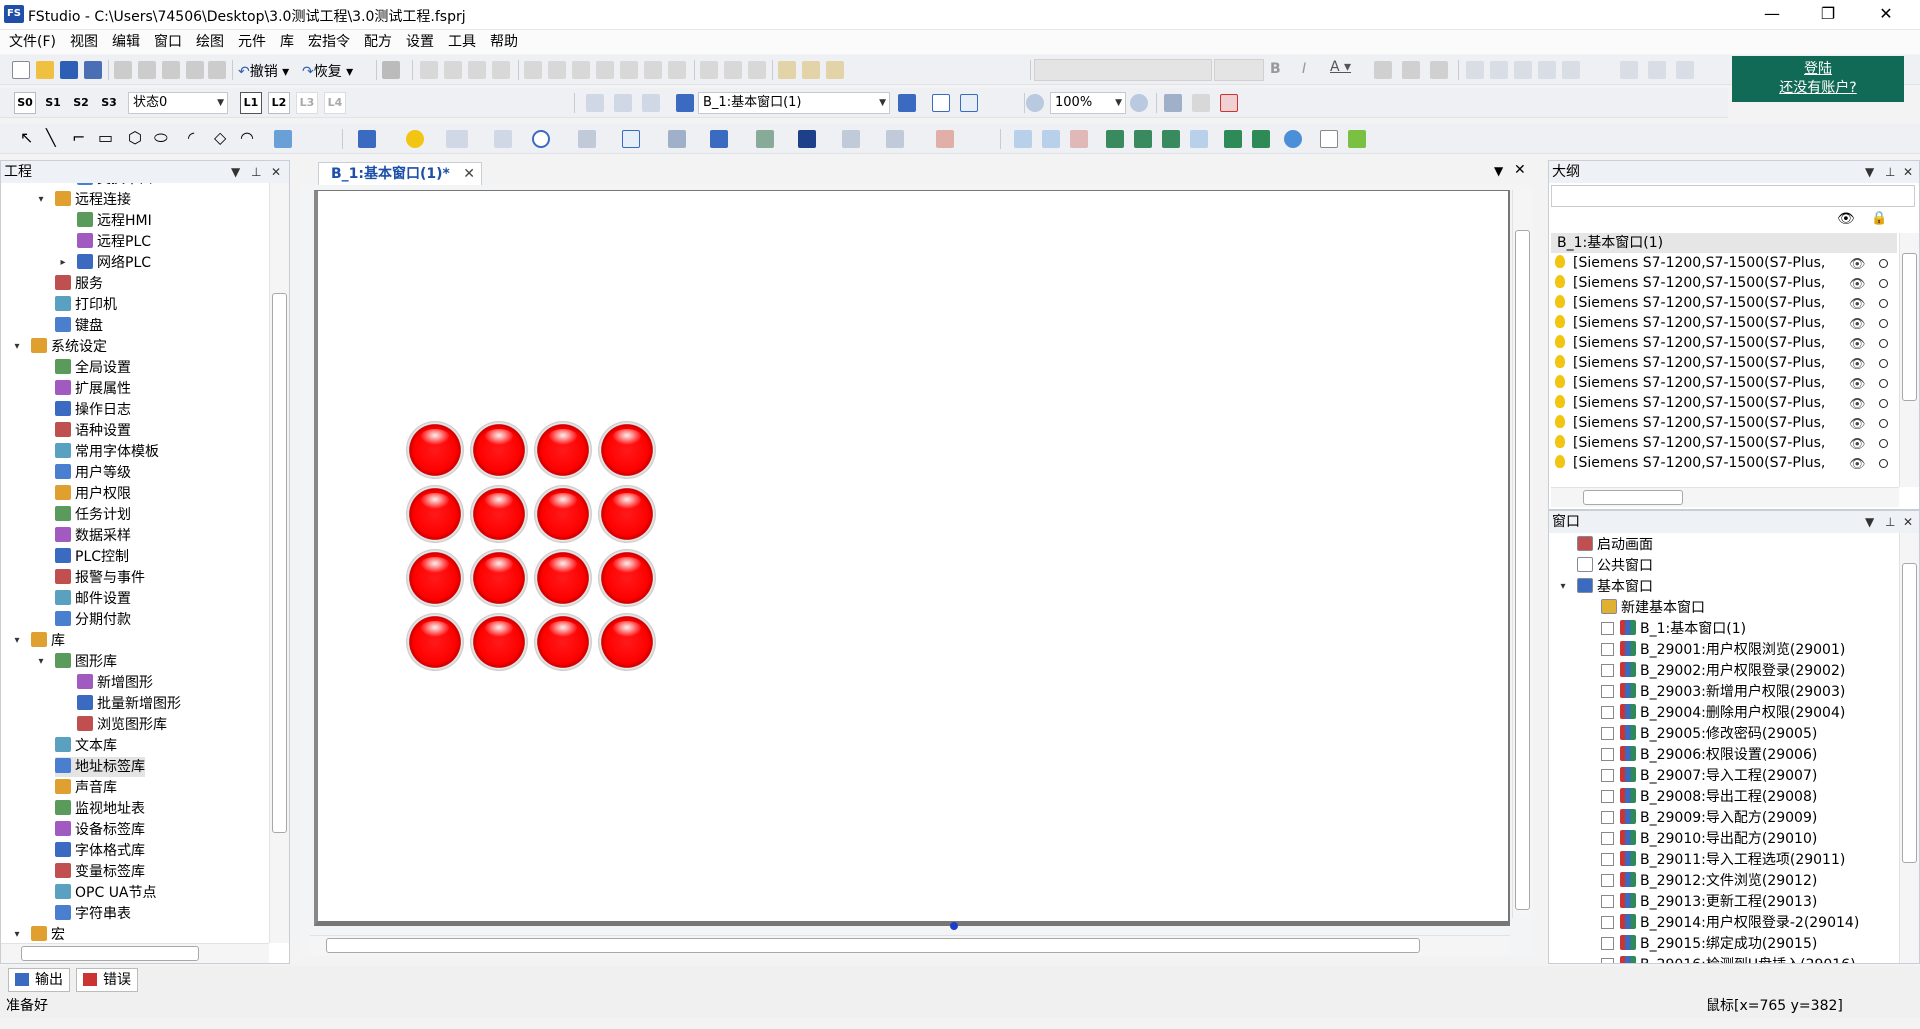 The image size is (1920, 1029). I want to click on login-label: 登陆, so click(1818, 69).